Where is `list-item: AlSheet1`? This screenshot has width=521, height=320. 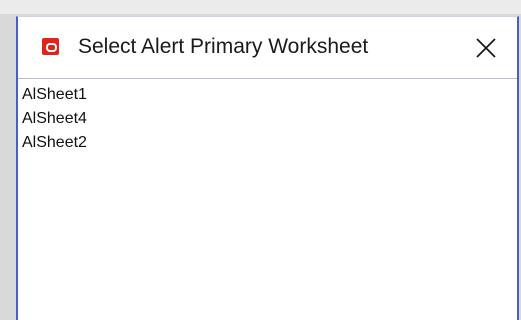
list-item: AlSheet1 is located at coordinates (54, 95).